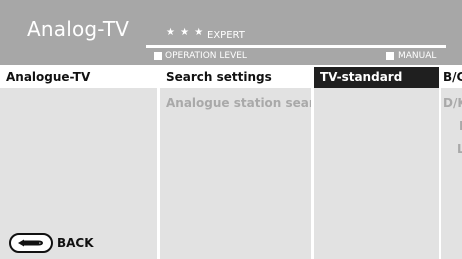 The width and height of the screenshot is (462, 259). Describe the element at coordinates (31, 243) in the screenshot. I see `back-arrow-icon` at that location.